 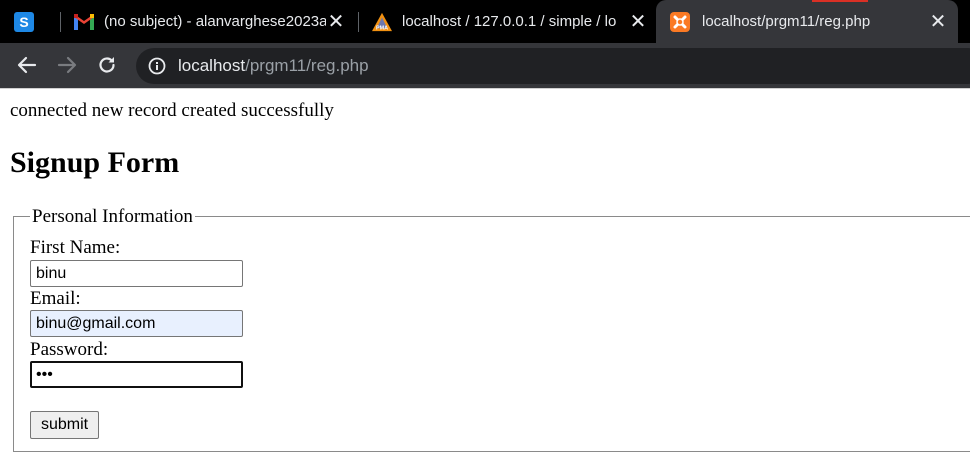 I want to click on password-label: Password:, so click(x=69, y=349).